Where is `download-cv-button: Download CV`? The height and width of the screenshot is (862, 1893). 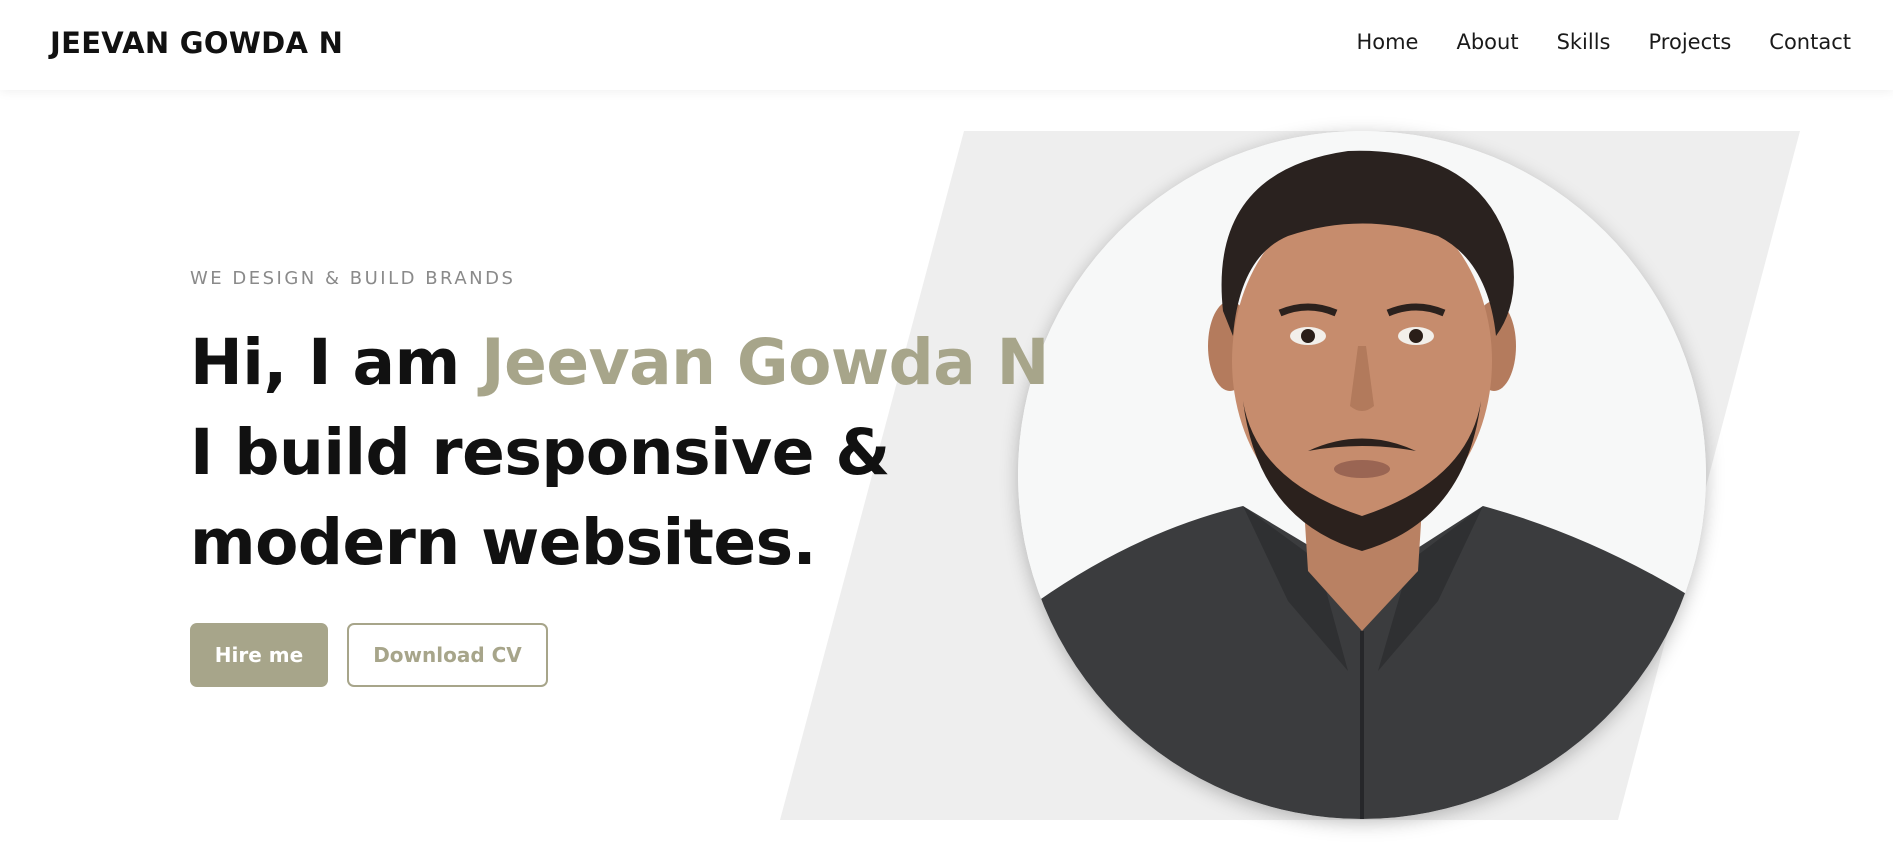 download-cv-button: Download CV is located at coordinates (447, 655).